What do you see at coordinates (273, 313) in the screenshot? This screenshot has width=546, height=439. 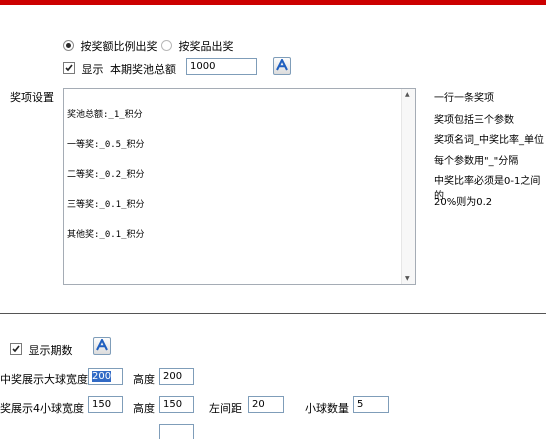 I see `section-divider` at bounding box center [273, 313].